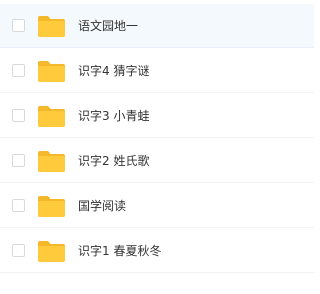 This screenshot has width=320, height=294. I want to click on file-row: 识字1 春夏秋冬, so click(157, 251).